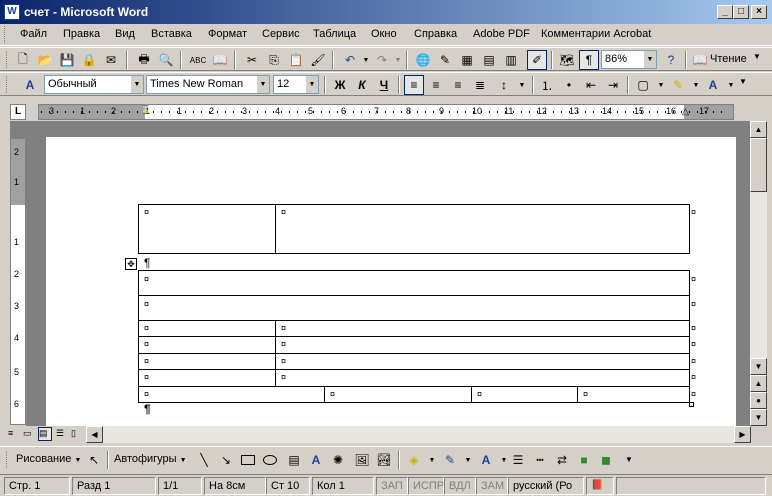 The width and height of the screenshot is (772, 496). What do you see at coordinates (198, 60) in the screenshot?
I see `spelling-icon: ABC` at bounding box center [198, 60].